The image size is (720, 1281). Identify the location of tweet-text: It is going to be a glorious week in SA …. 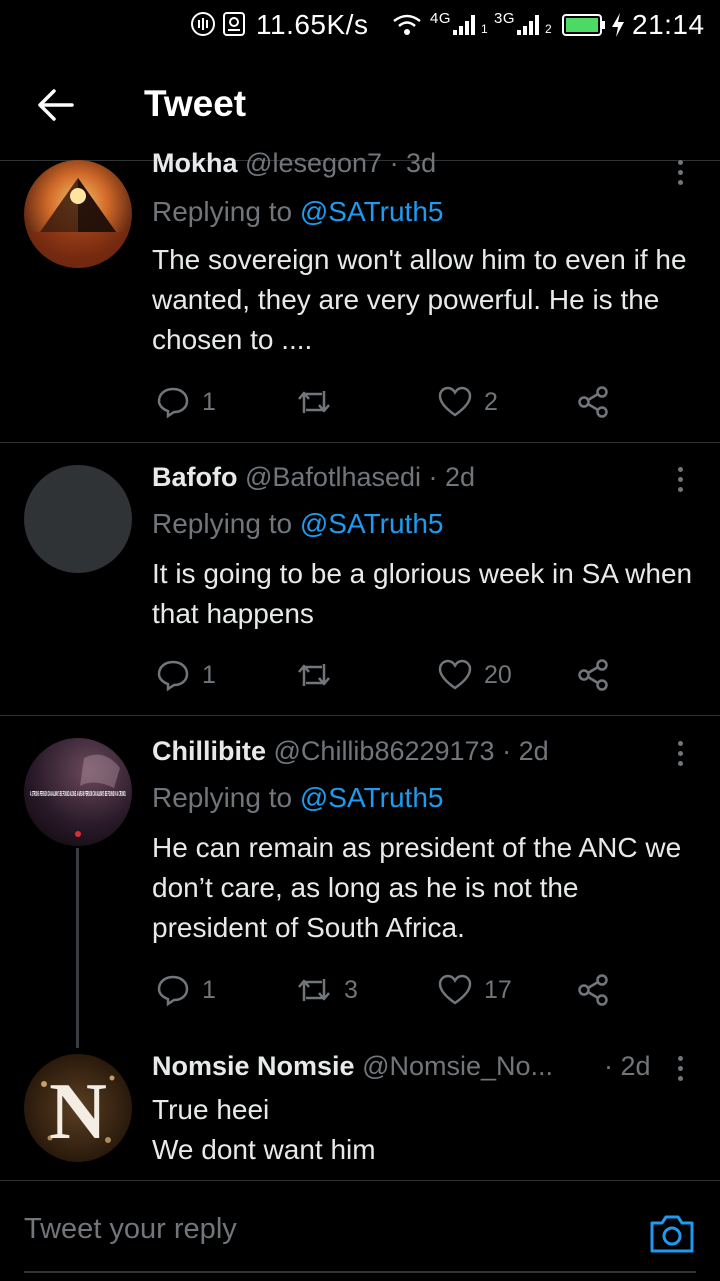
(422, 593).